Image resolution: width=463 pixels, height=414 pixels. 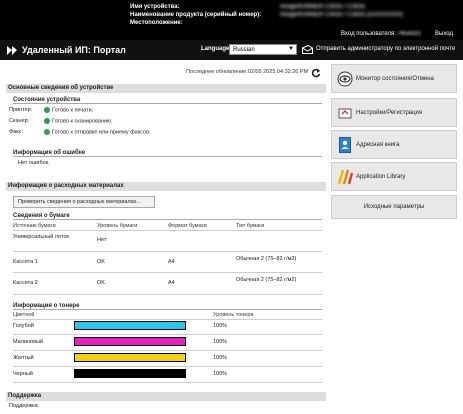 I want to click on refresh-icon, so click(x=316, y=73).